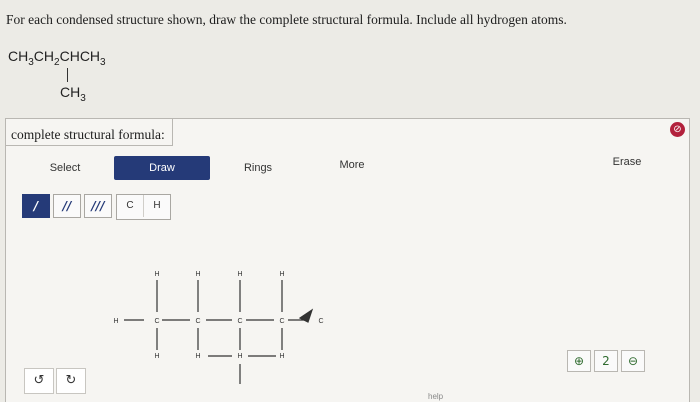 Image resolution: width=700 pixels, height=402 pixels. I want to click on single-bond-button: /, so click(36, 206).